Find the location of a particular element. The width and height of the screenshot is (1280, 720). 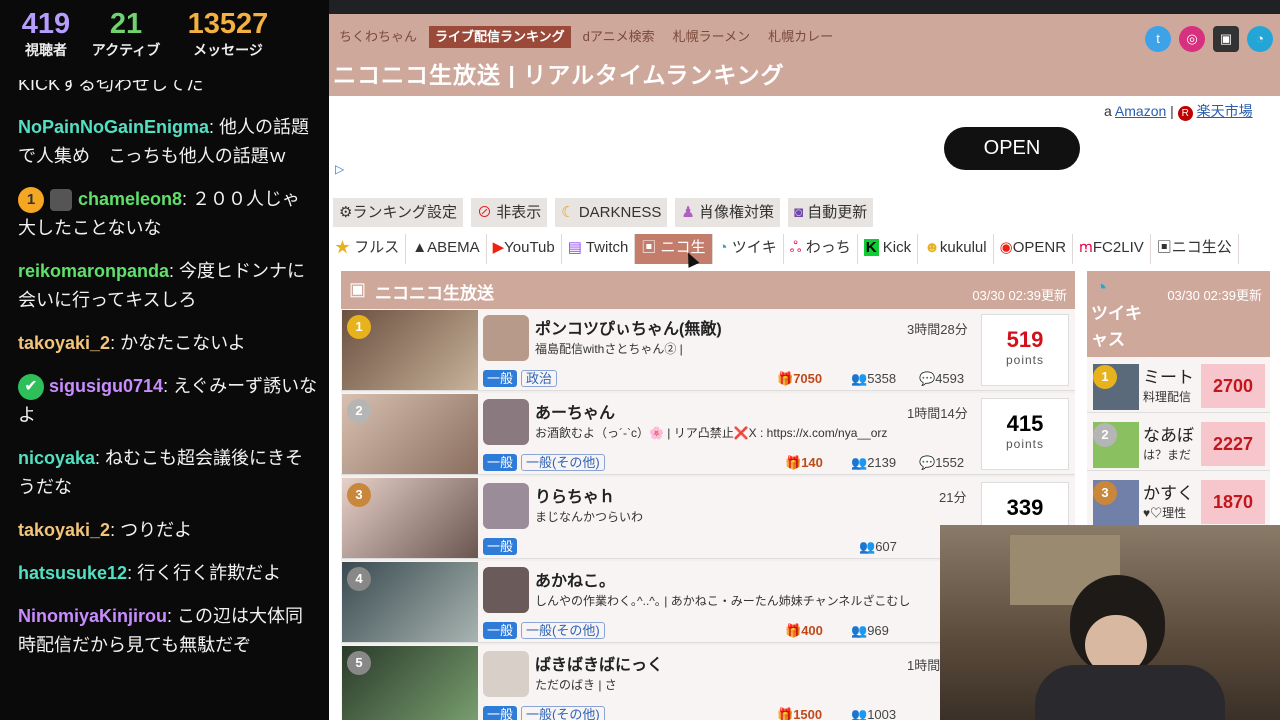

points-value: 1870 is located at coordinates (1233, 502).